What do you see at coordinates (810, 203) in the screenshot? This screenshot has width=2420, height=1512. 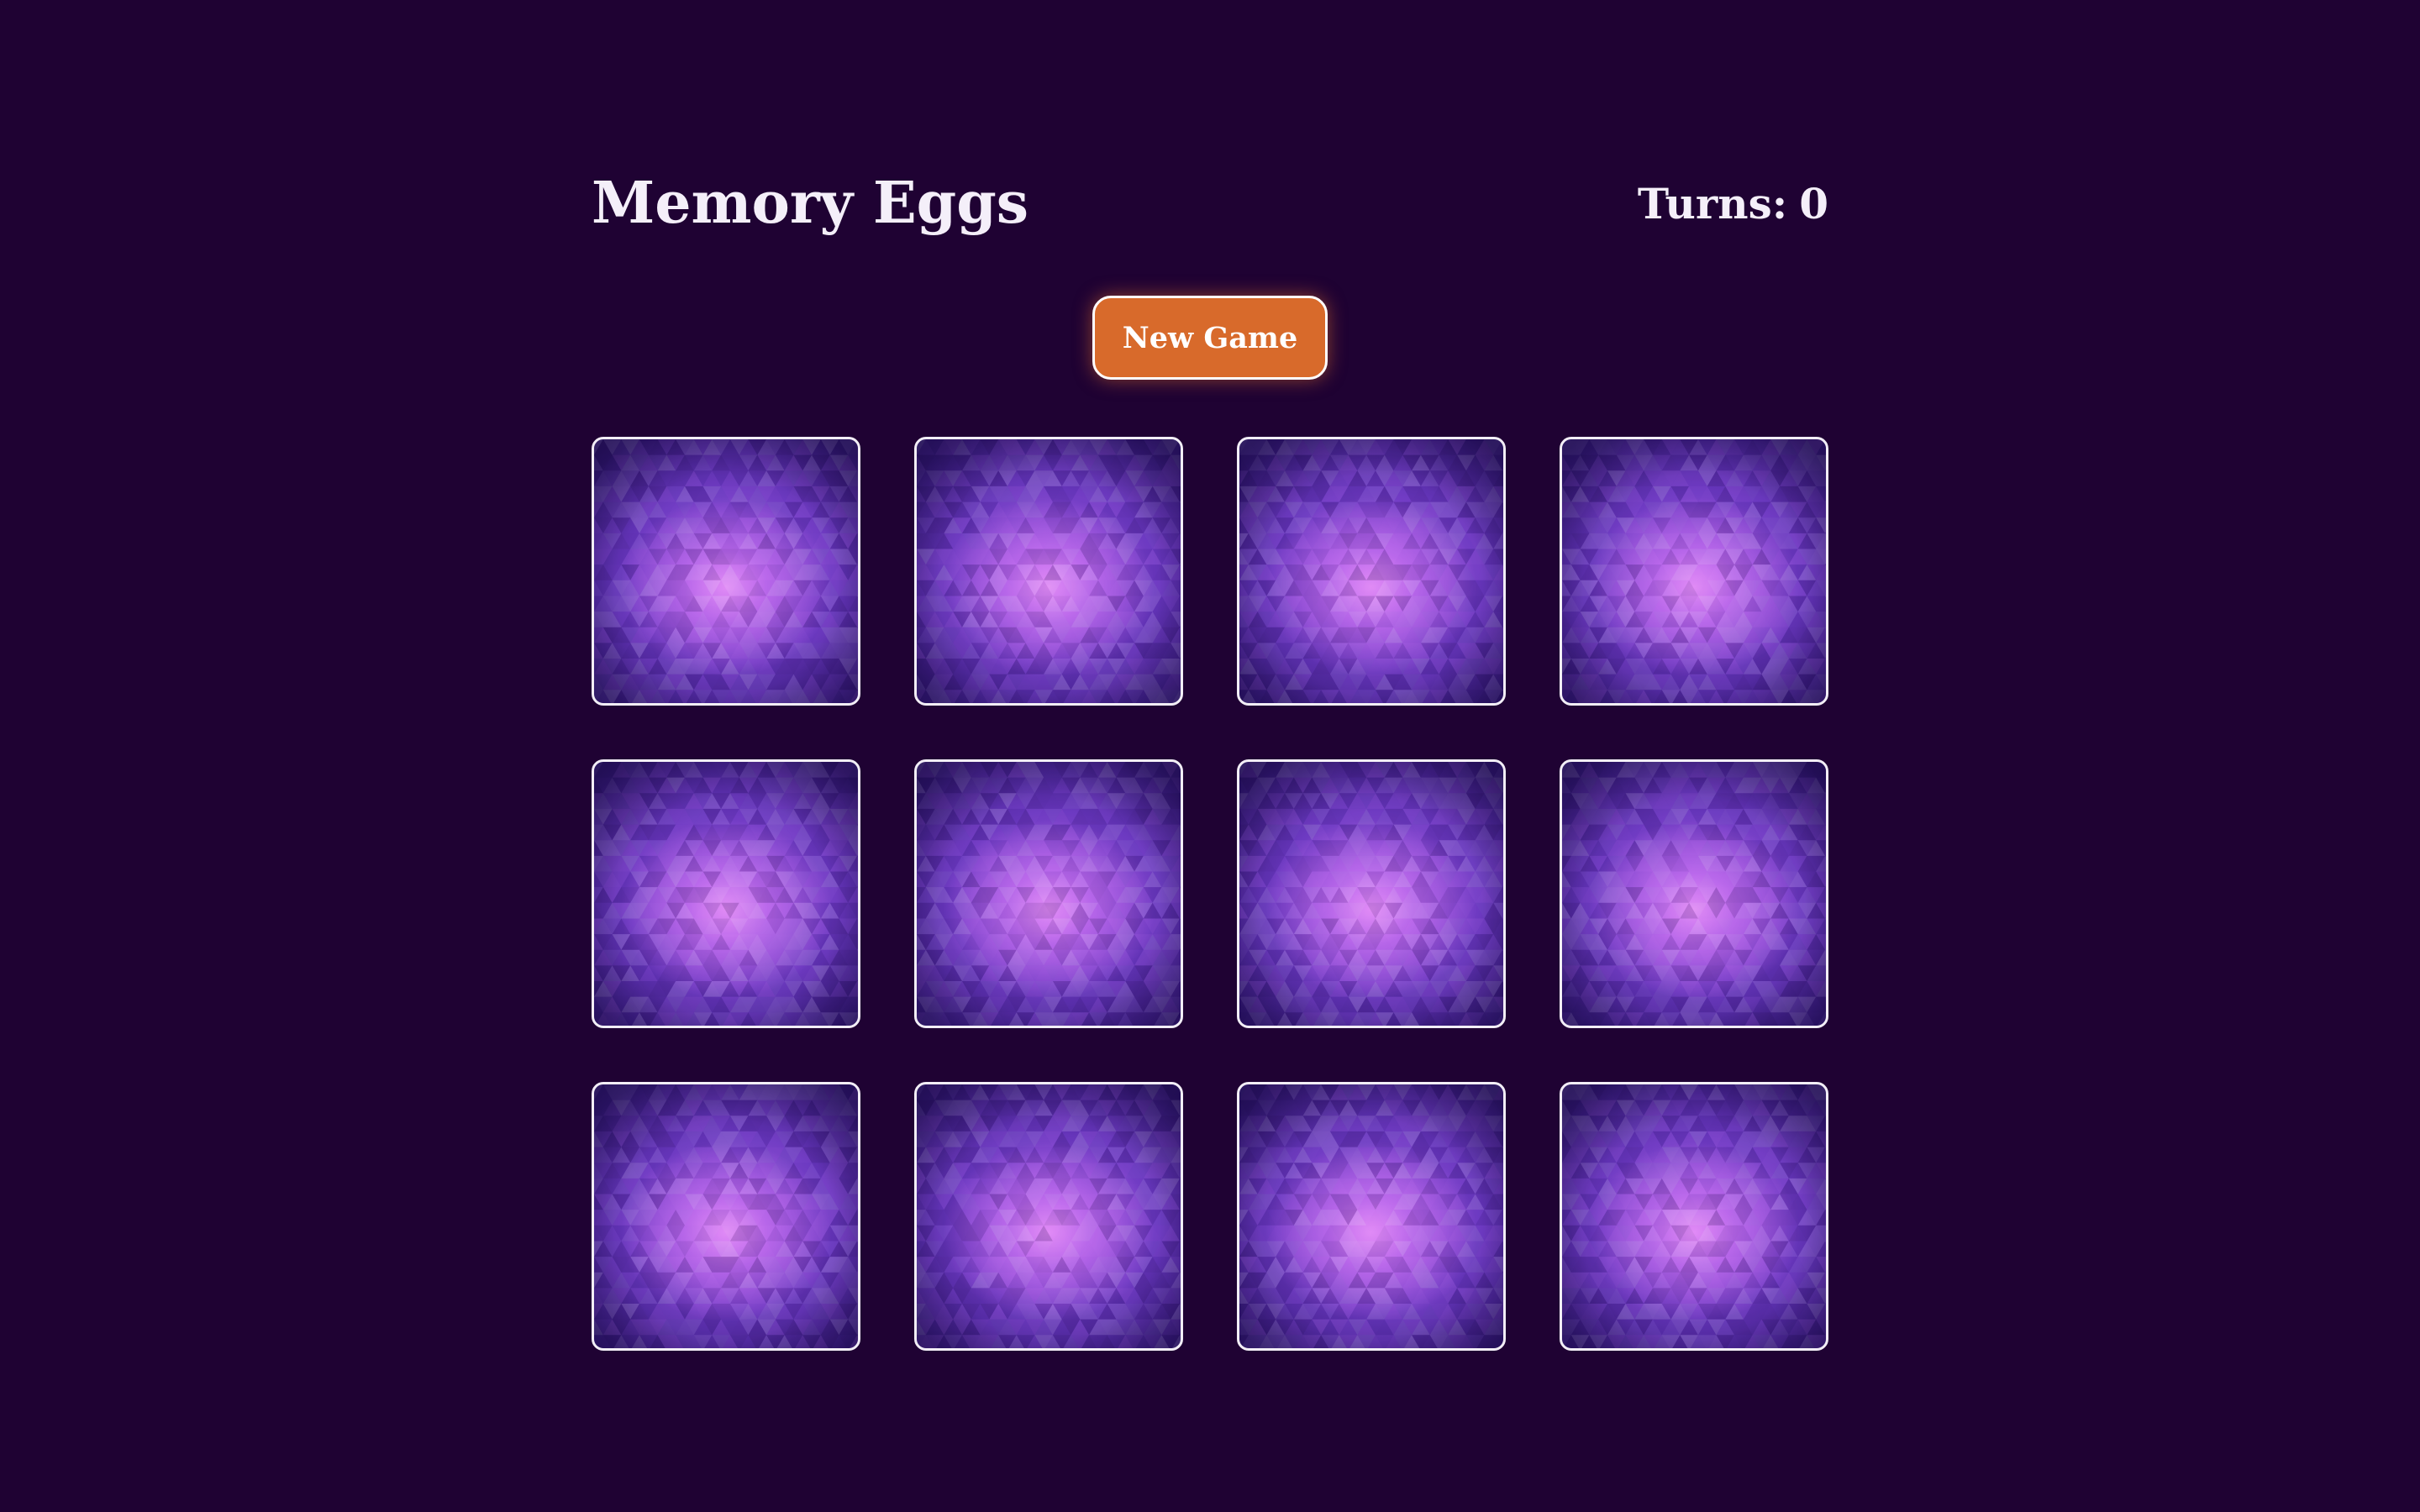 I see `game-title: Memory Eggs` at bounding box center [810, 203].